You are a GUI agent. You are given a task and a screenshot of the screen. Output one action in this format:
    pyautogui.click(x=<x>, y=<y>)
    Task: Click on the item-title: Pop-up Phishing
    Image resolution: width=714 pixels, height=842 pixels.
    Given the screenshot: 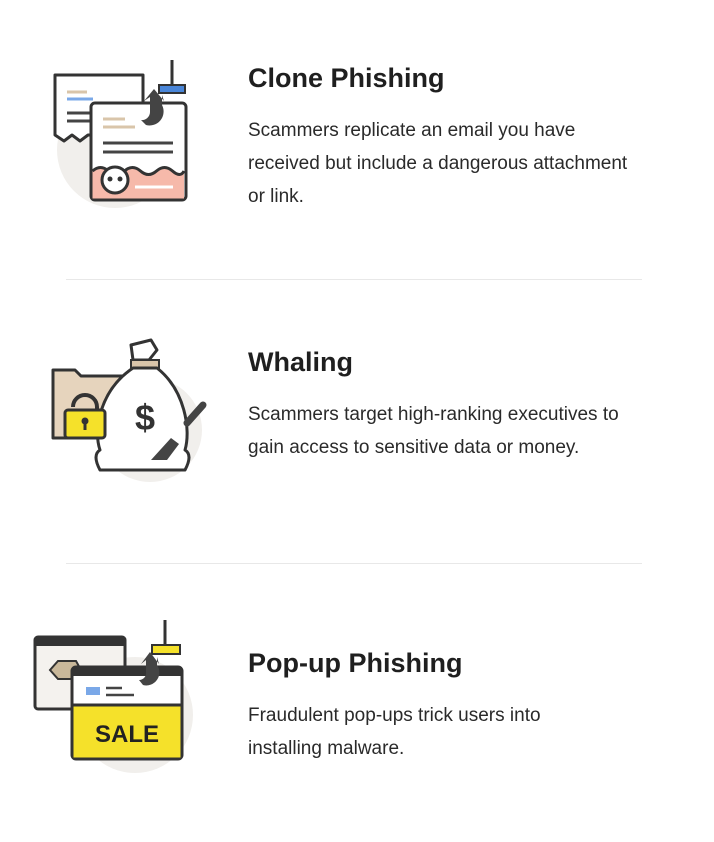 What is the action you would take?
    pyautogui.click(x=355, y=663)
    